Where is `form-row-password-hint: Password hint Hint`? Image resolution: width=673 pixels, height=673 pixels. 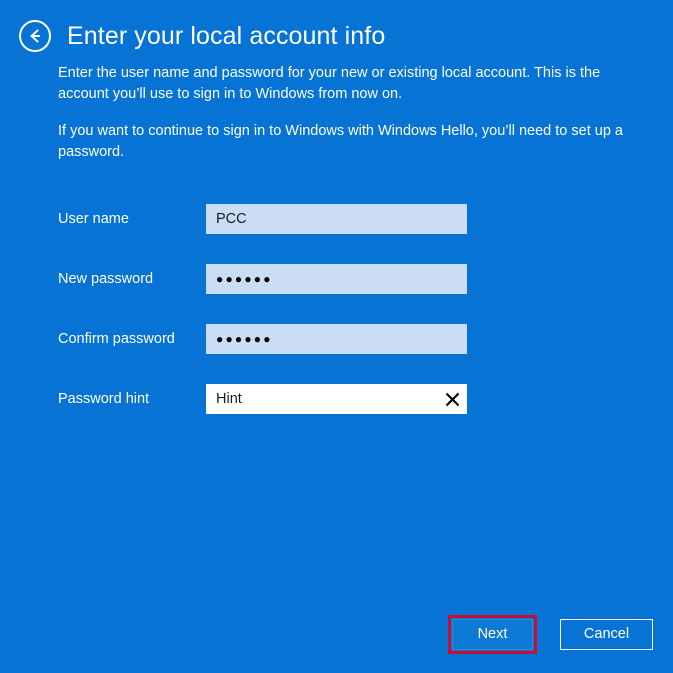 form-row-password-hint: Password hint Hint is located at coordinates (336, 414).